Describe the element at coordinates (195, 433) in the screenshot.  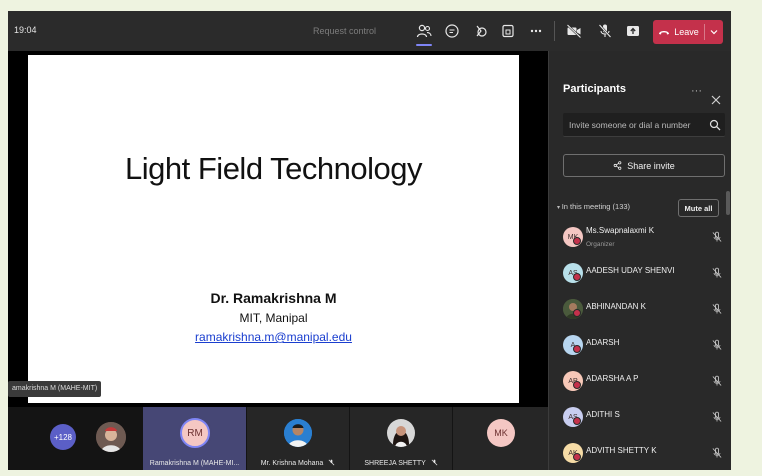
I see `participant-avatar: RM` at that location.